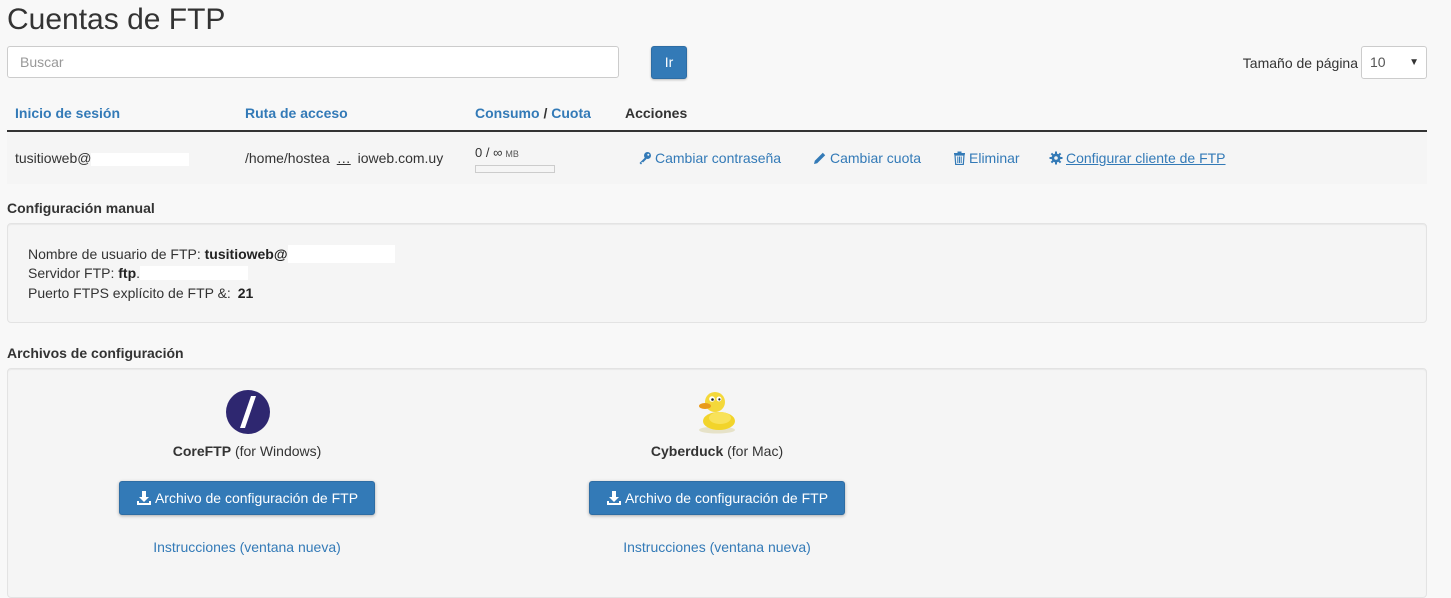 The height and width of the screenshot is (598, 1451). I want to click on column-header-usage-quota: Consumo / Cuota, so click(533, 113).